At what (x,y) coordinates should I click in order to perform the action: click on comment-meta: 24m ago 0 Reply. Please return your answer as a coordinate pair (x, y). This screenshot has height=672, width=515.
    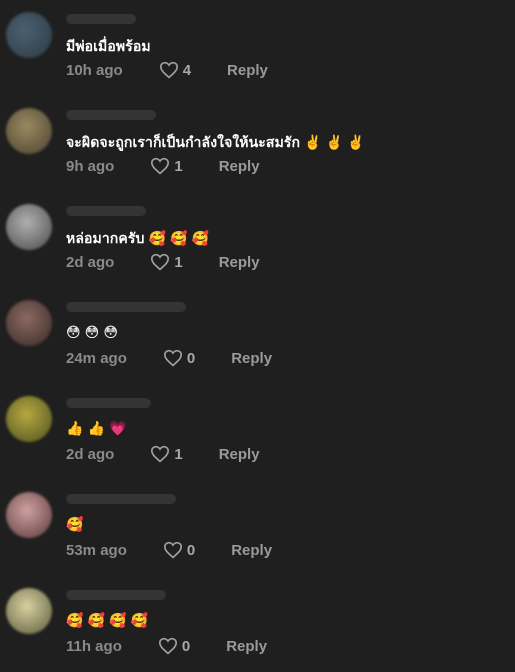
    Looking at the image, I should click on (169, 358).